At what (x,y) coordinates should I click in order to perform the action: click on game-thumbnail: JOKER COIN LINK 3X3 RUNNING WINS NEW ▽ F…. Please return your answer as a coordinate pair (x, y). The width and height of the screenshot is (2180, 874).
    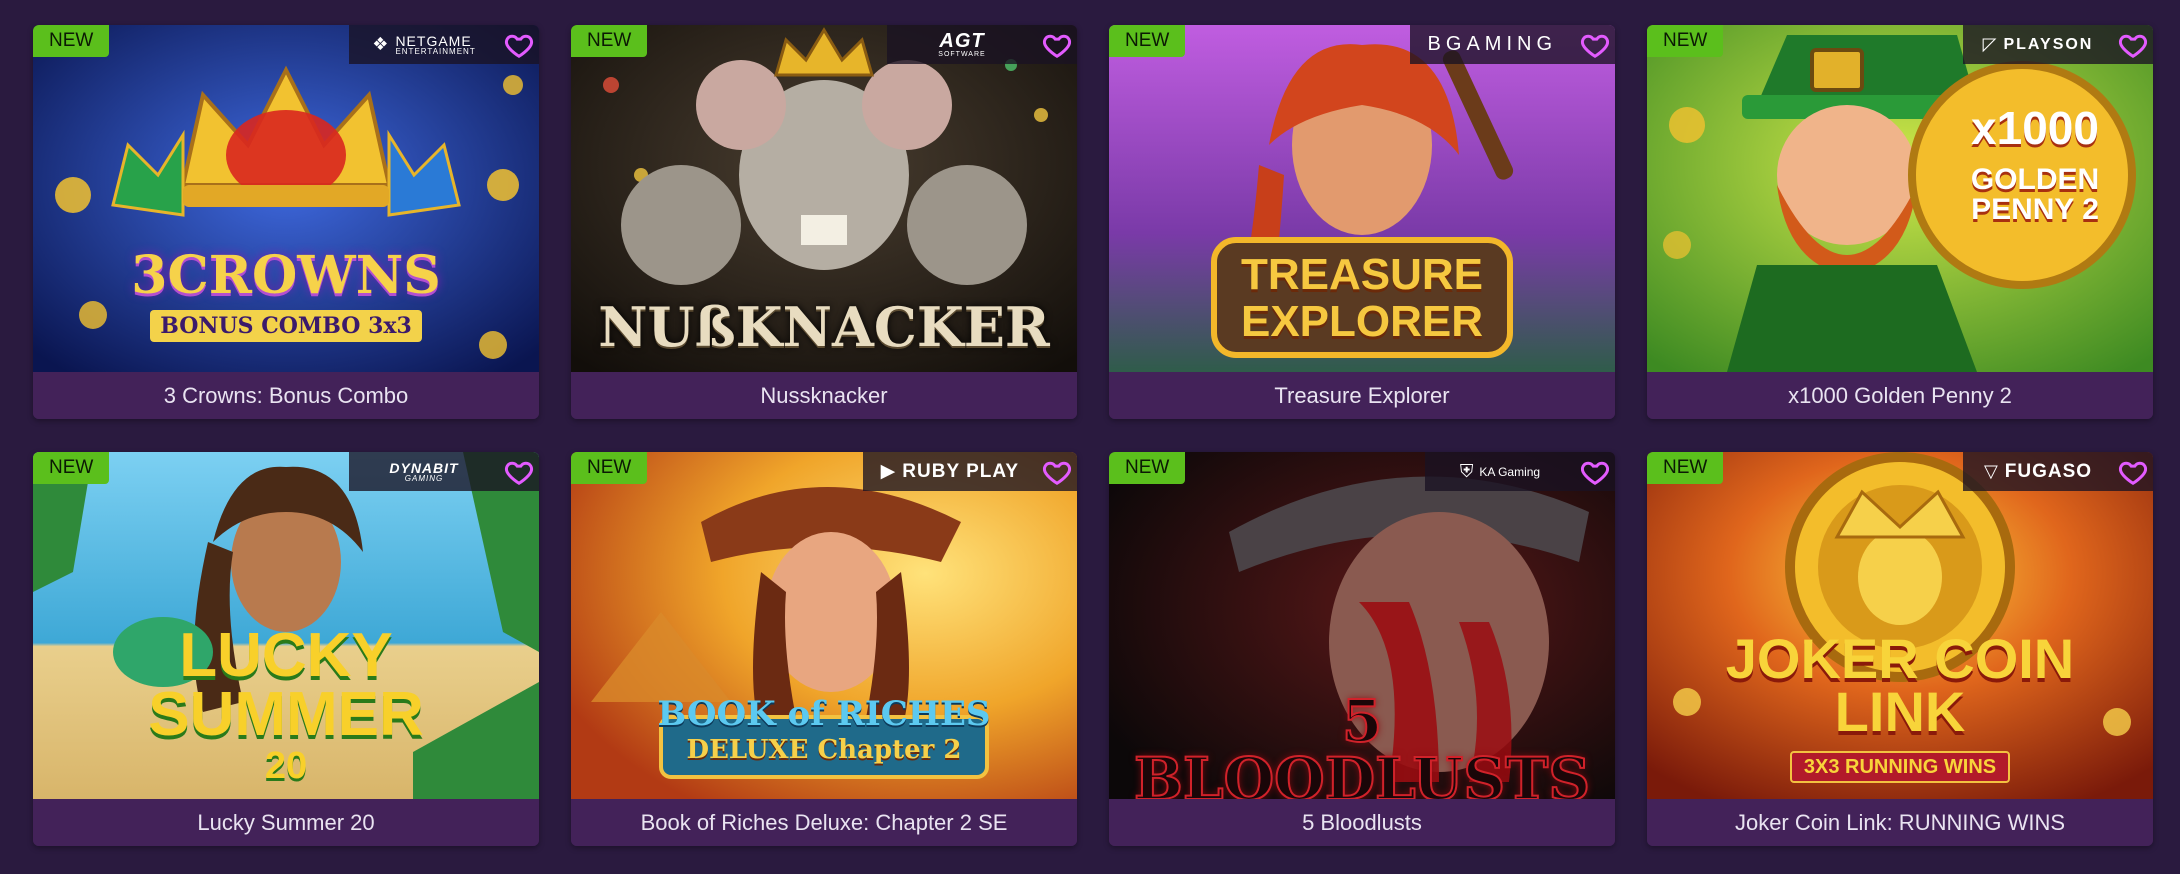
    Looking at the image, I should click on (1900, 625).